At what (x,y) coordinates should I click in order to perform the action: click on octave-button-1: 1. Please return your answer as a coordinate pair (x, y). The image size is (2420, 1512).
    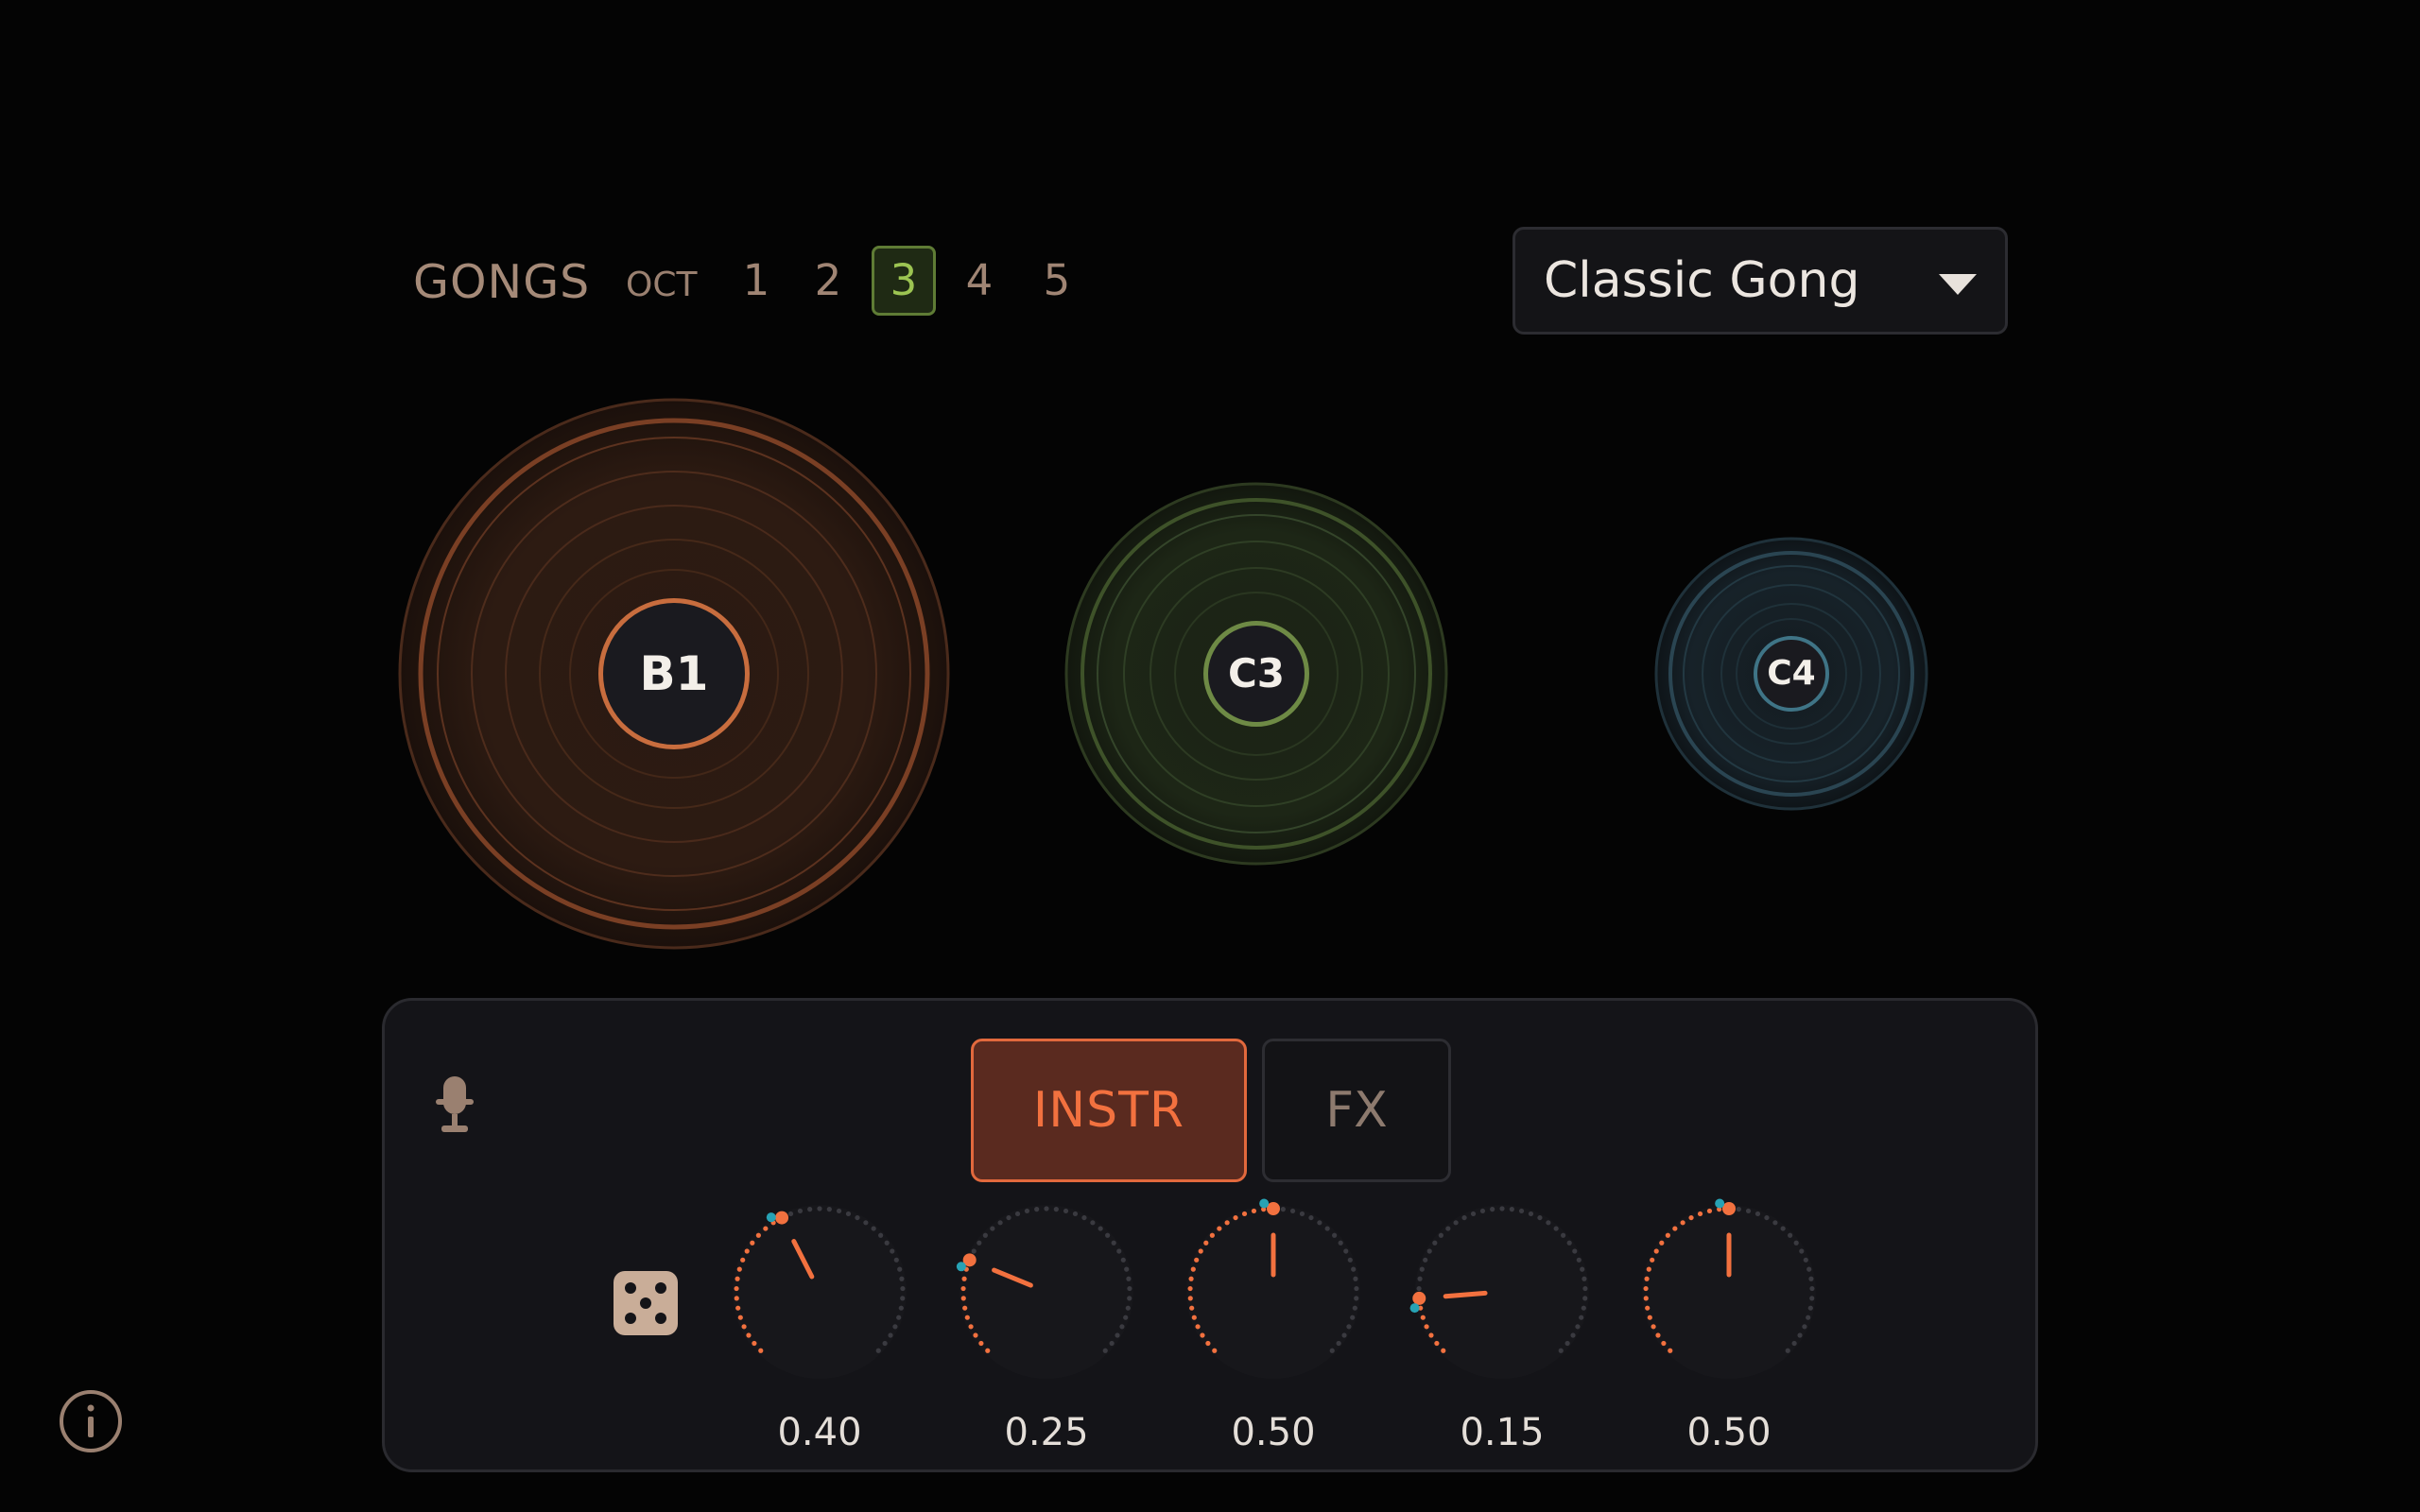
    Looking at the image, I should click on (756, 281).